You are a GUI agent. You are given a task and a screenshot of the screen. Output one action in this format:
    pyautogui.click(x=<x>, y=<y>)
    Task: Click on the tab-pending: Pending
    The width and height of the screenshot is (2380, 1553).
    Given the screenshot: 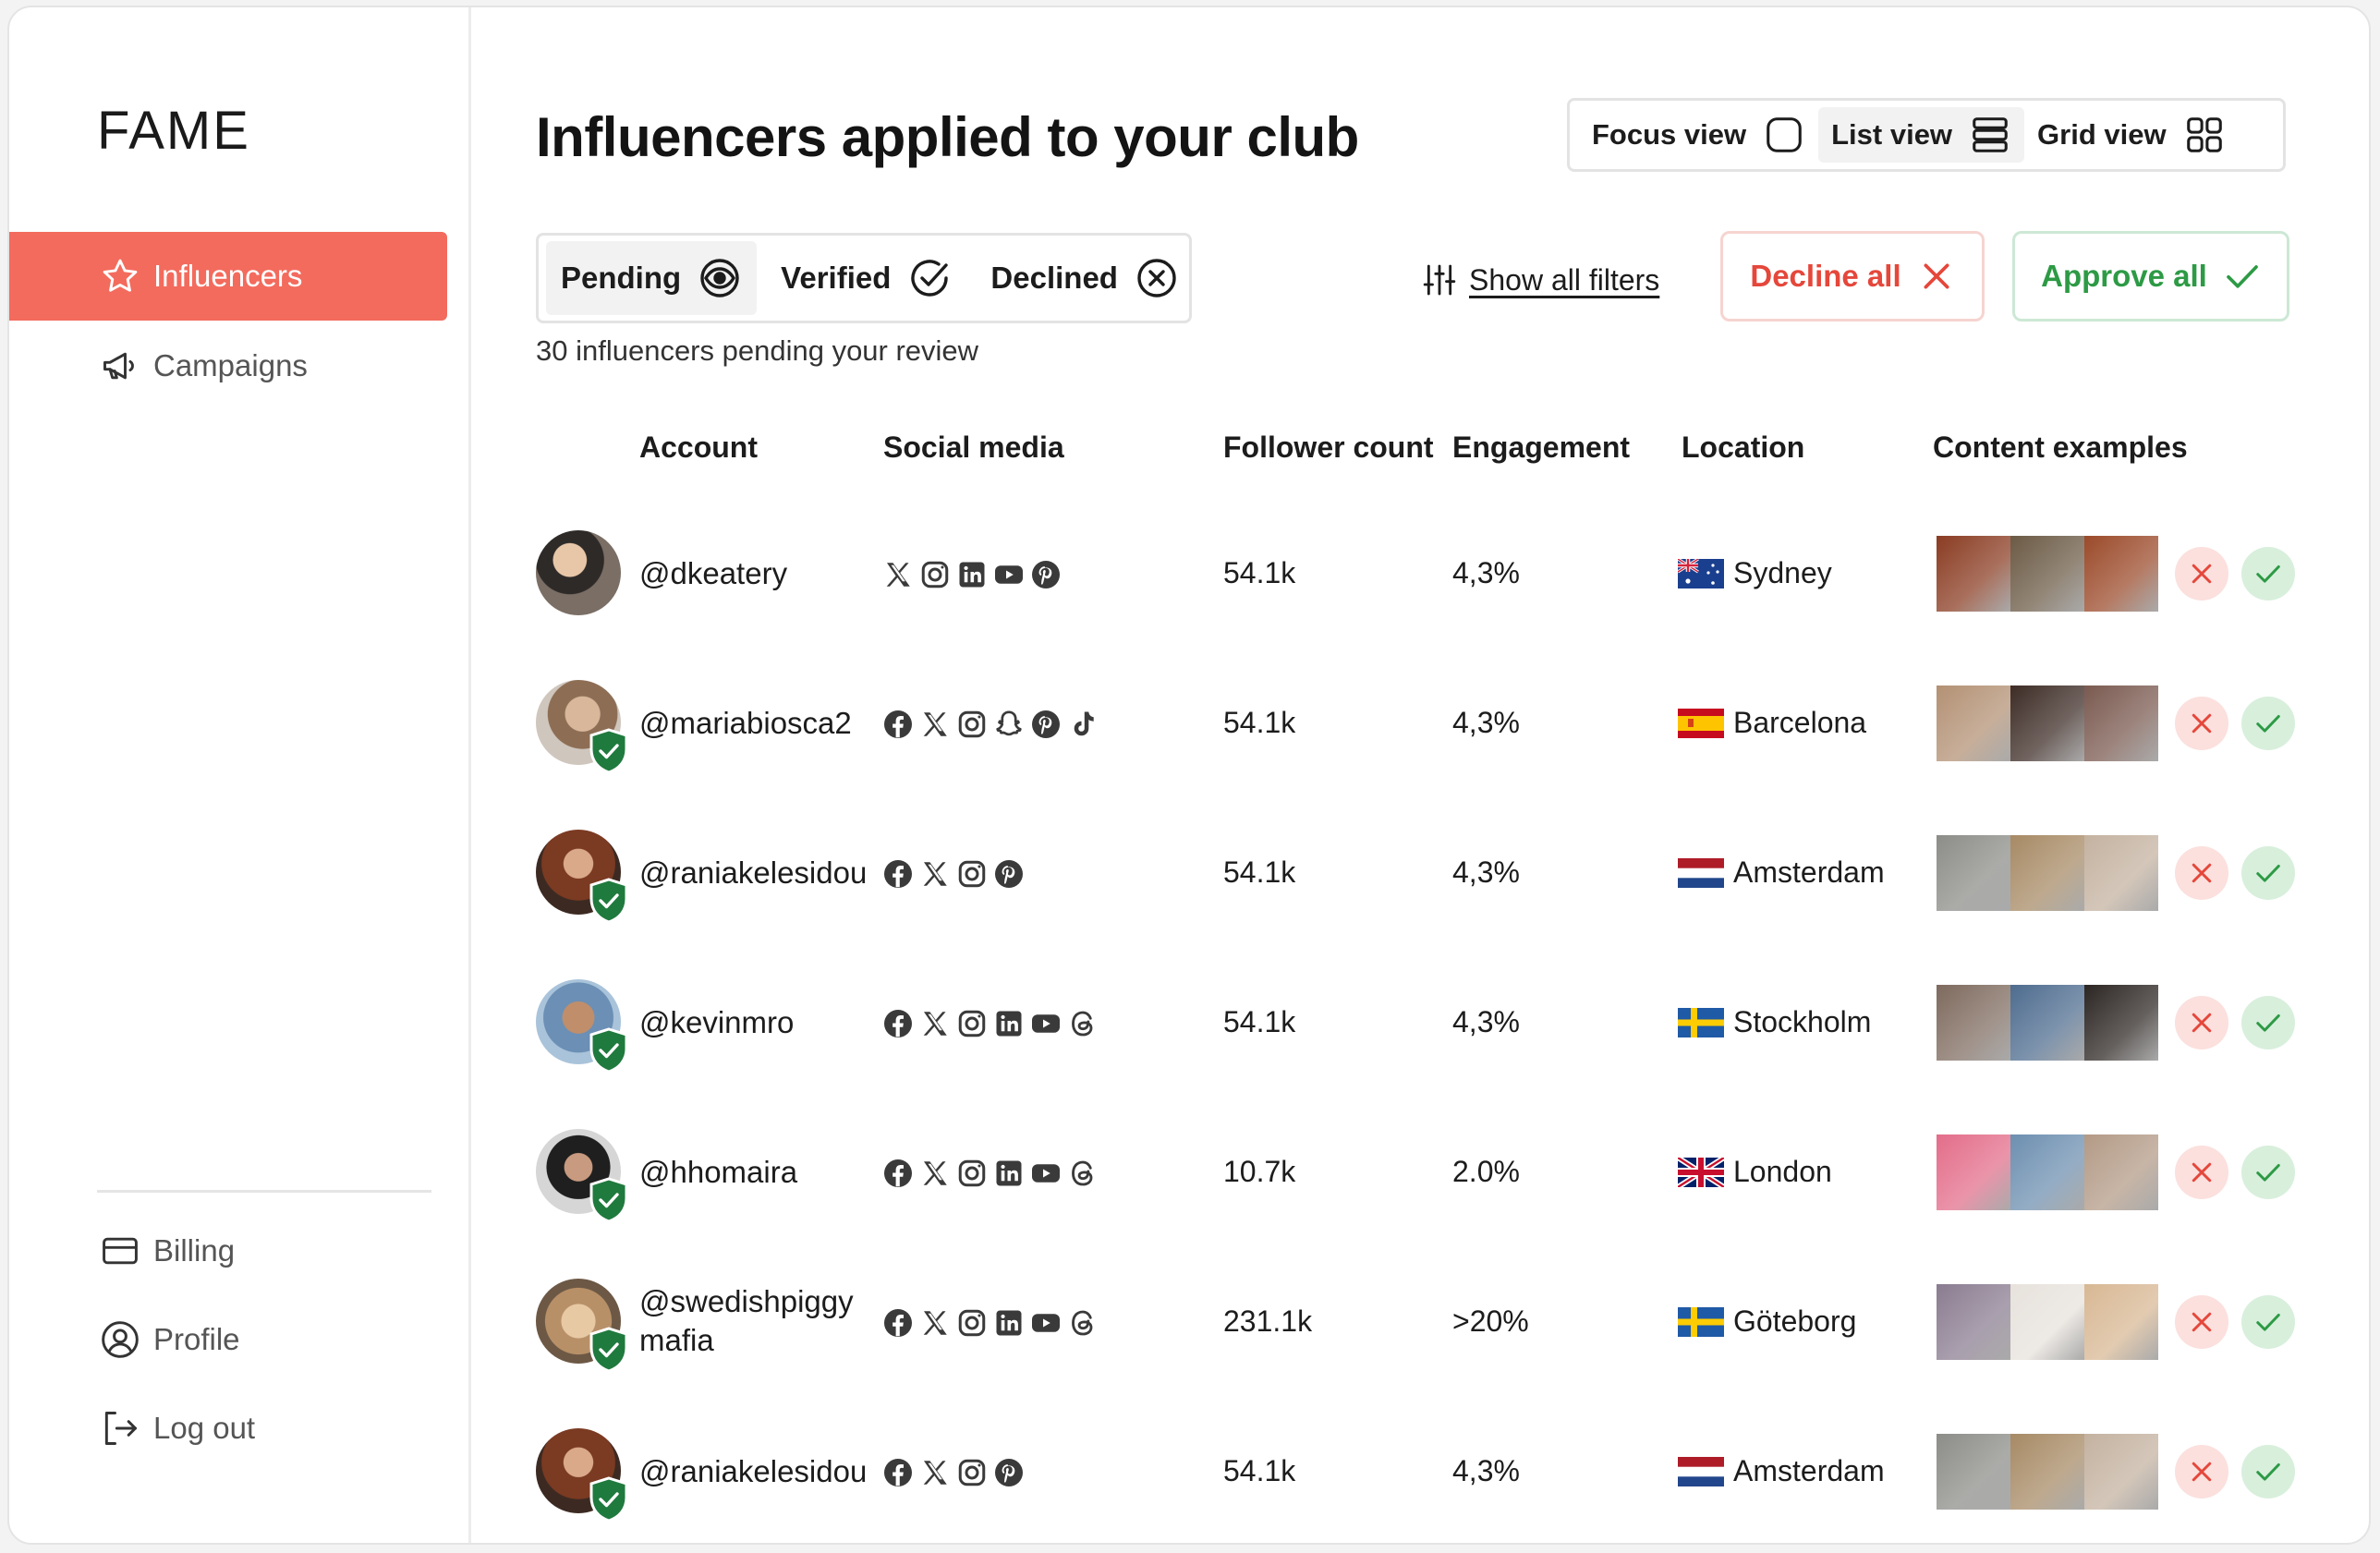 What is the action you would take?
    pyautogui.click(x=652, y=278)
    